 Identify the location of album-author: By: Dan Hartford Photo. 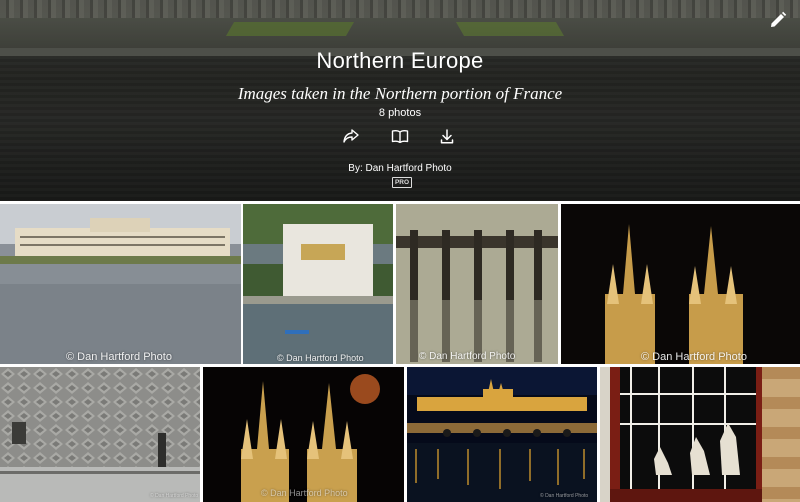
(400, 168).